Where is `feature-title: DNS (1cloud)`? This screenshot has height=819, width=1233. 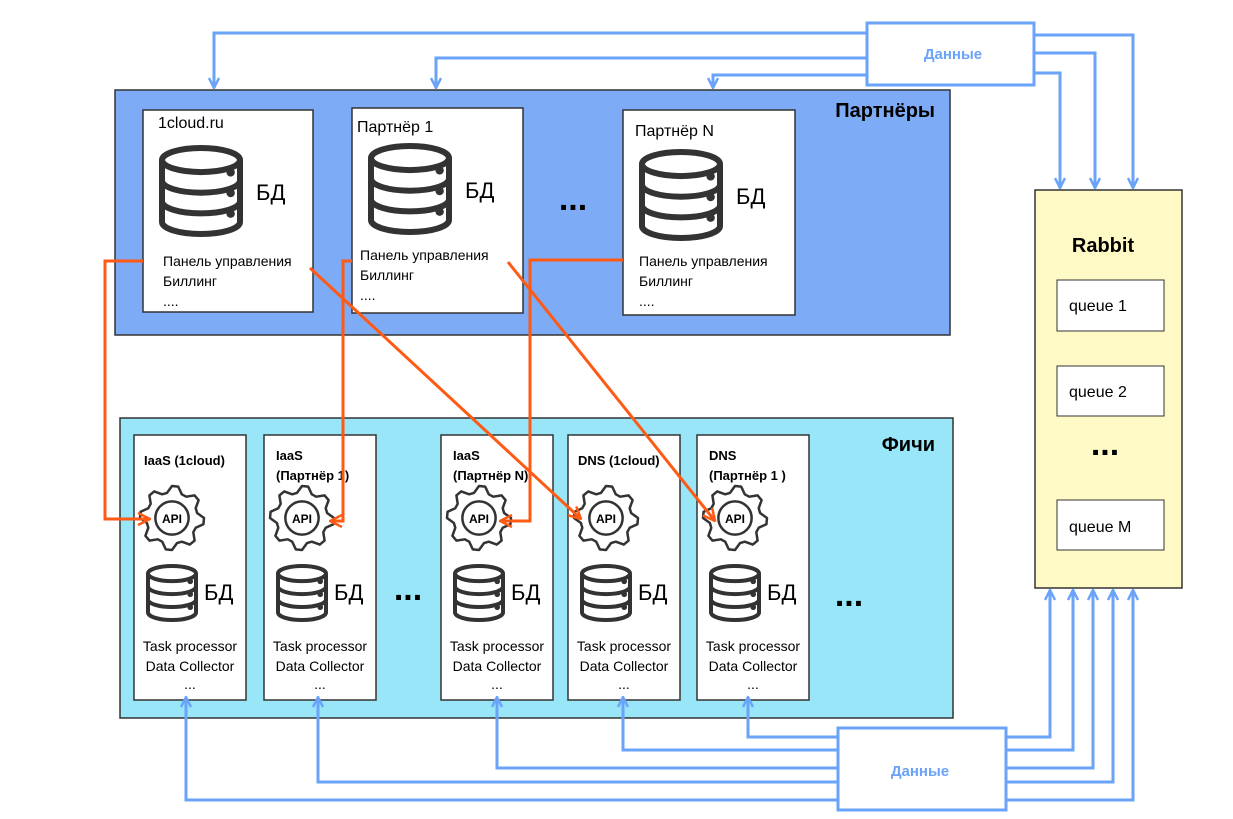
feature-title: DNS (1cloud) is located at coordinates (619, 460).